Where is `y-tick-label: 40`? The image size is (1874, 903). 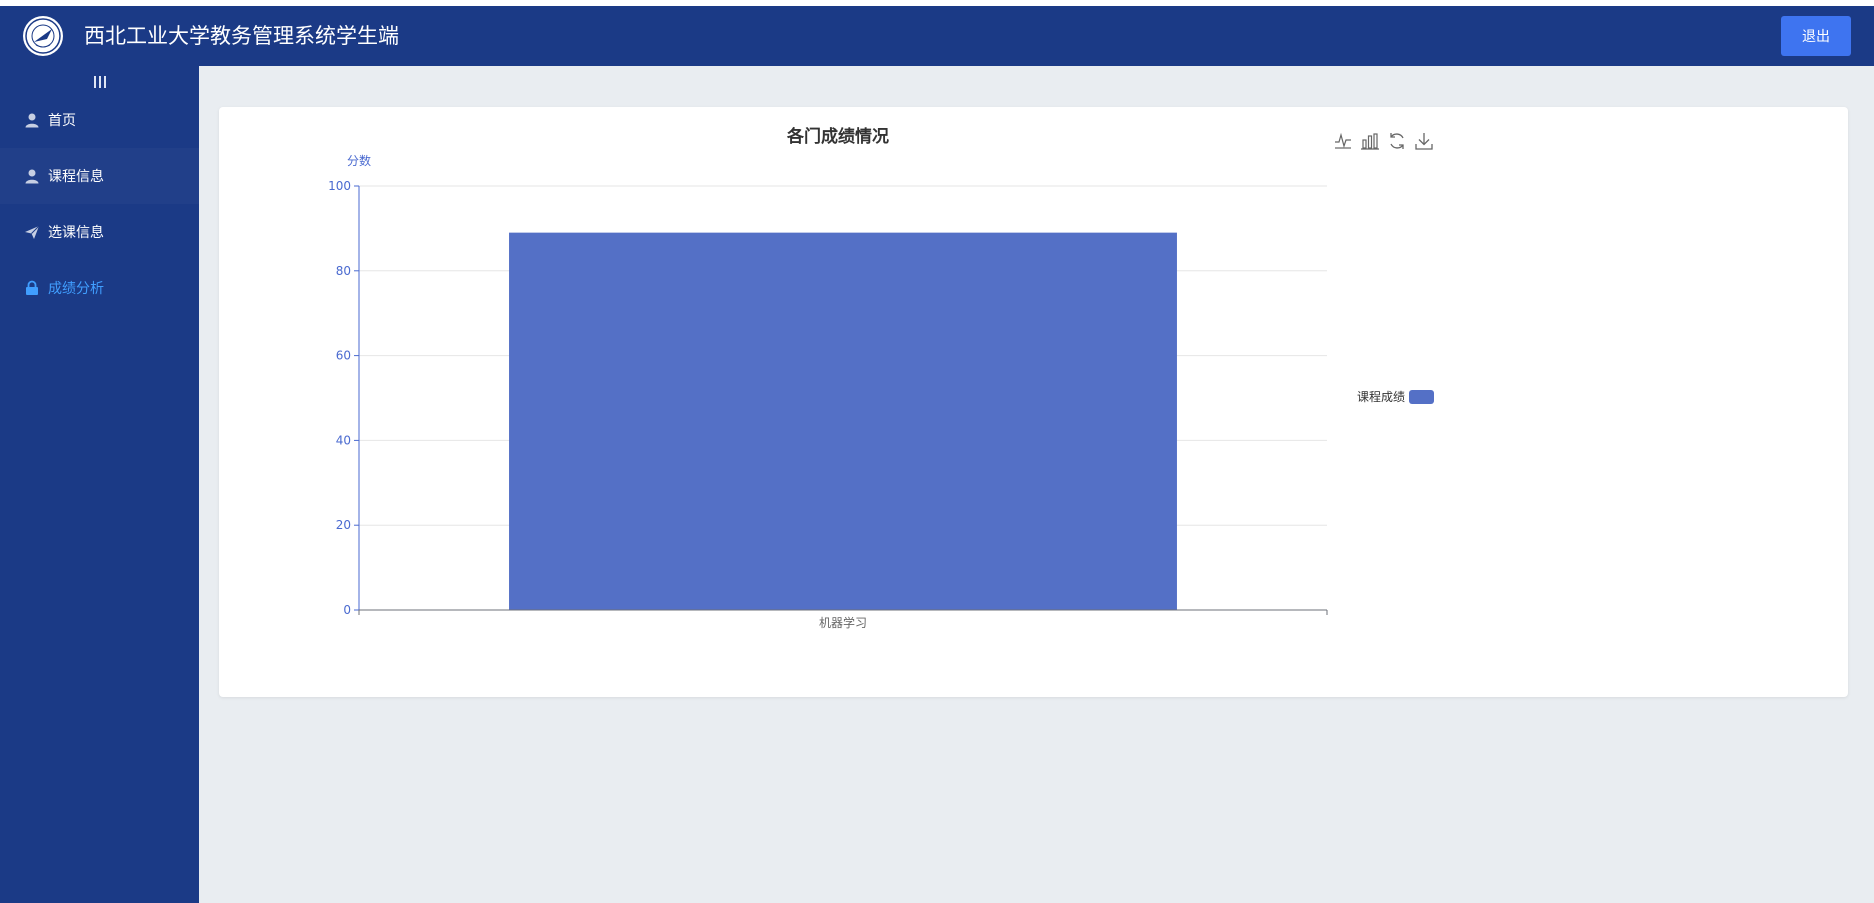
y-tick-label: 40 is located at coordinates (343, 440).